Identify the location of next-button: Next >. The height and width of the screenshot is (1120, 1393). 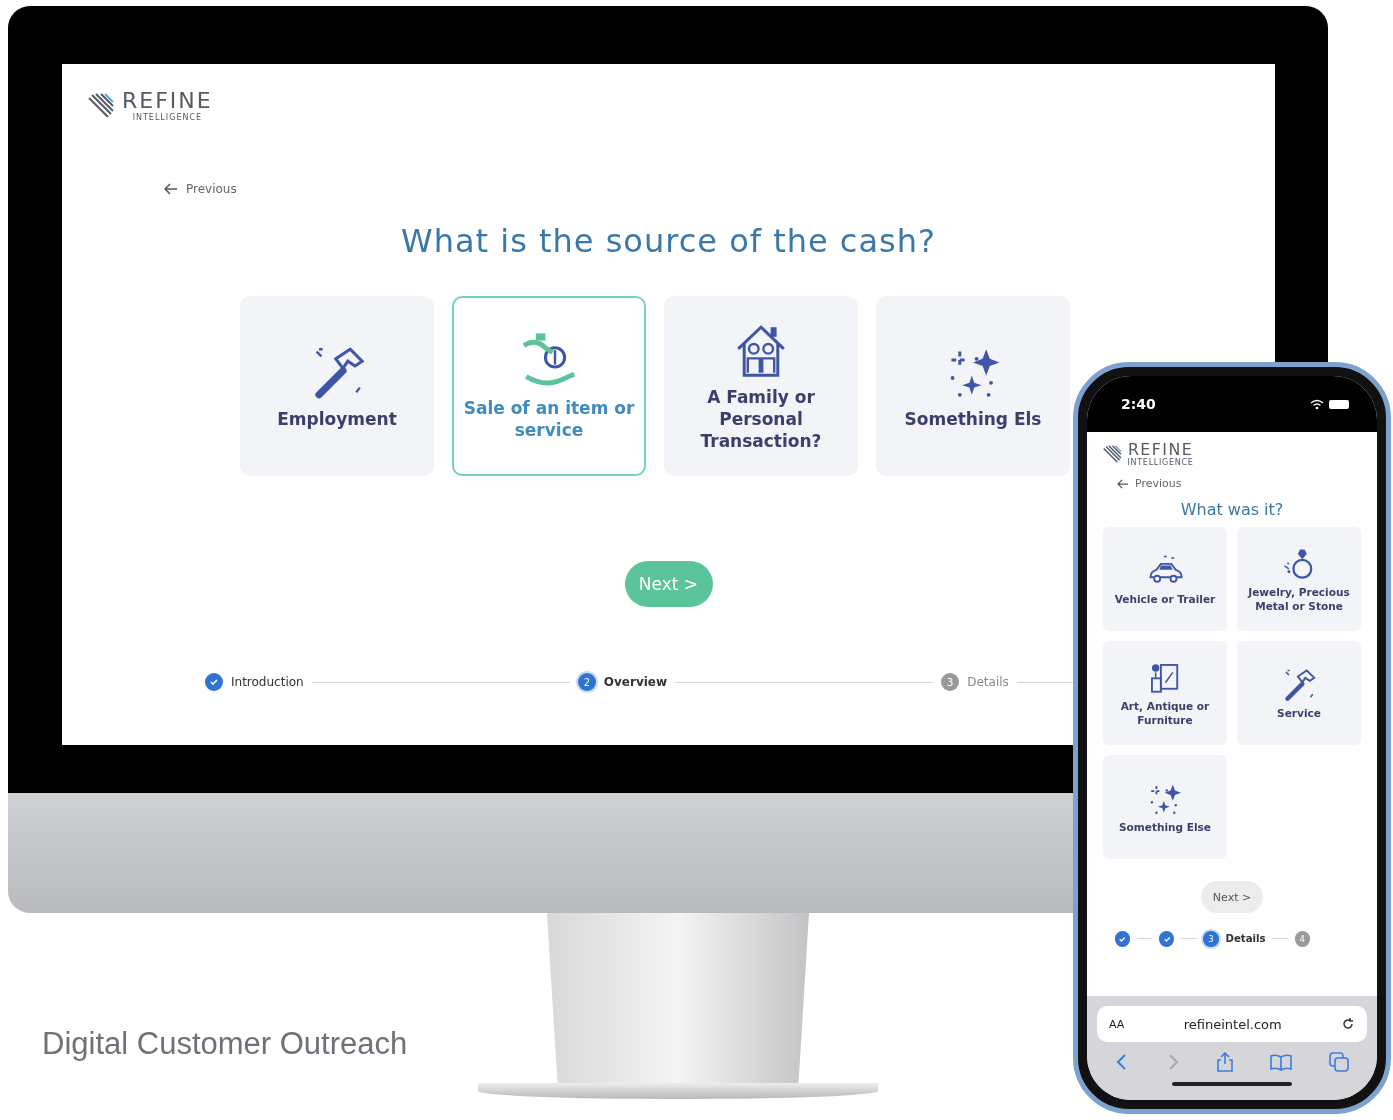
(1232, 897).